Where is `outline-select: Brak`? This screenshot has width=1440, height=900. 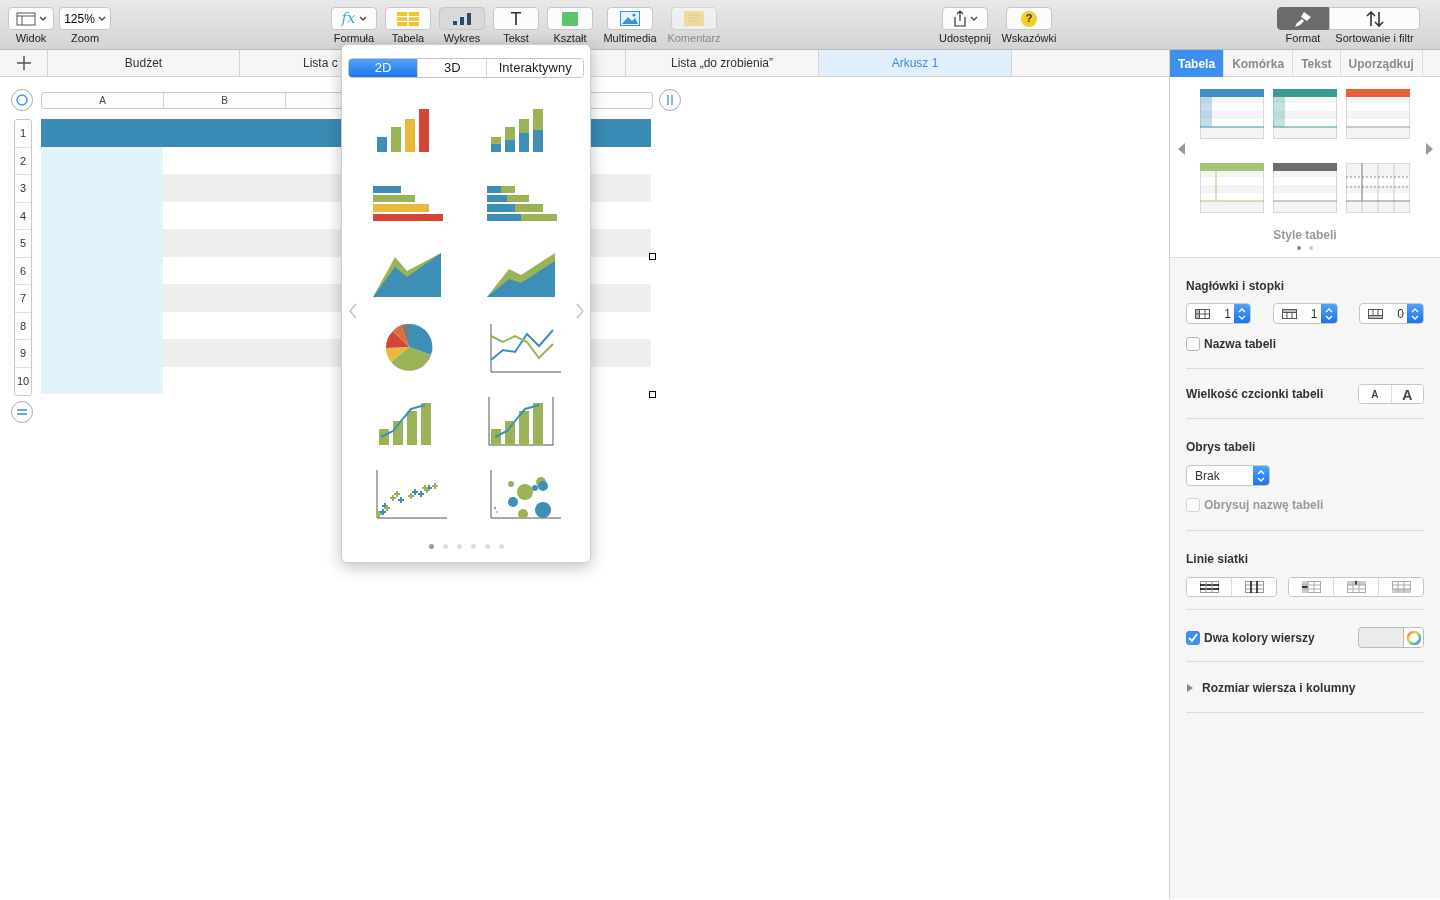 outline-select: Brak is located at coordinates (1228, 475).